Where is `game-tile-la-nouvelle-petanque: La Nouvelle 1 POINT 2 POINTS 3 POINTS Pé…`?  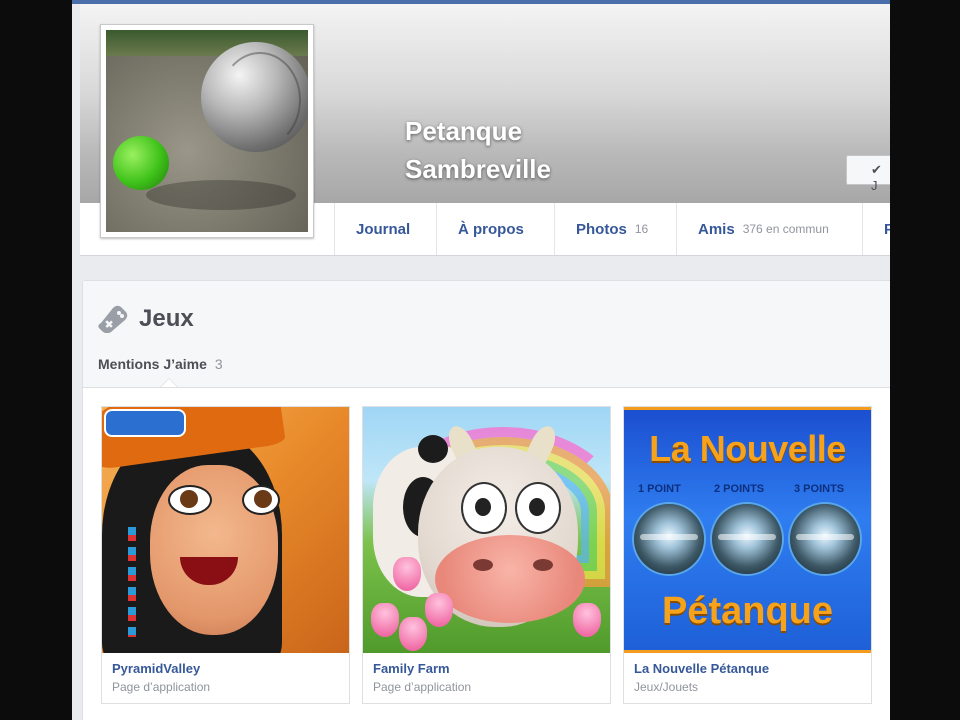 game-tile-la-nouvelle-petanque: La Nouvelle 1 POINT 2 POINTS 3 POINTS Pé… is located at coordinates (747, 555).